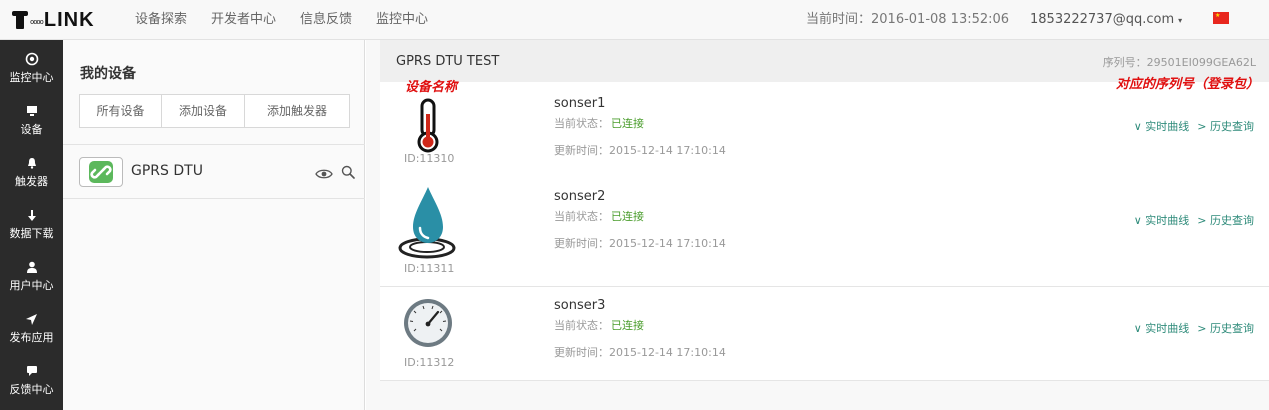 This screenshot has height=410, width=1269. I want to click on sidebar-item-label: 触发器, so click(31, 181).